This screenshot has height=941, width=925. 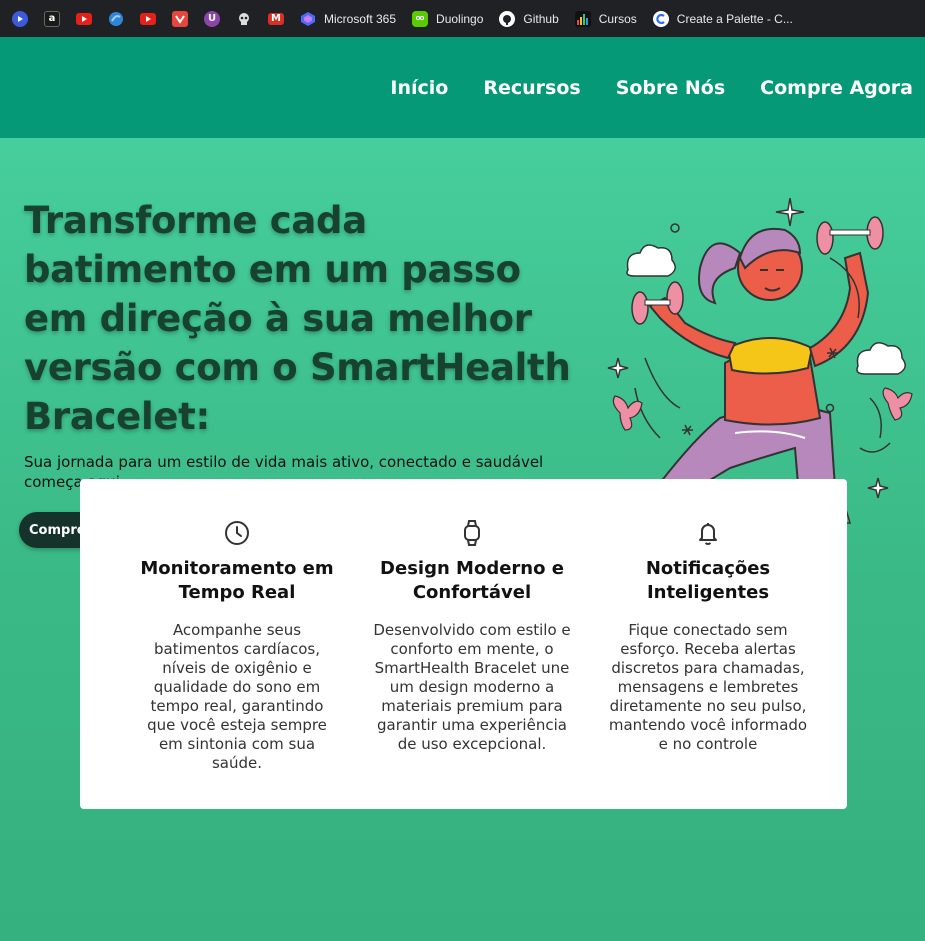 I want to click on site-header: Início Recursos Sobre Nós Compre Agora, so click(x=462, y=87).